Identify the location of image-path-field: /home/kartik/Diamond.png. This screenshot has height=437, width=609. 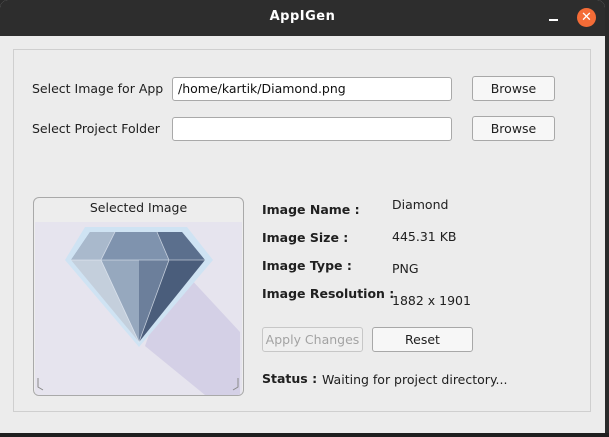
(312, 89).